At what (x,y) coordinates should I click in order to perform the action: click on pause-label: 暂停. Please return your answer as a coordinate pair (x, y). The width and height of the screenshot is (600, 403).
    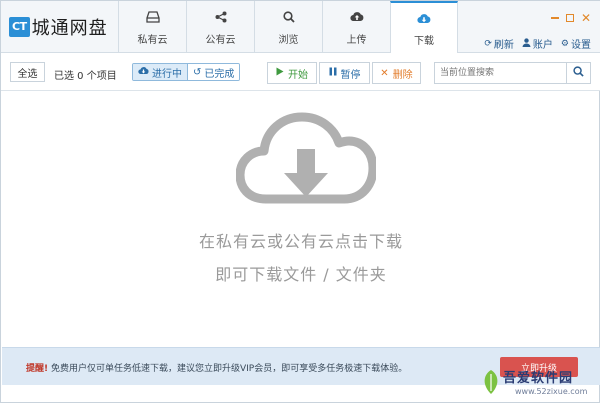
    Looking at the image, I should click on (350, 75).